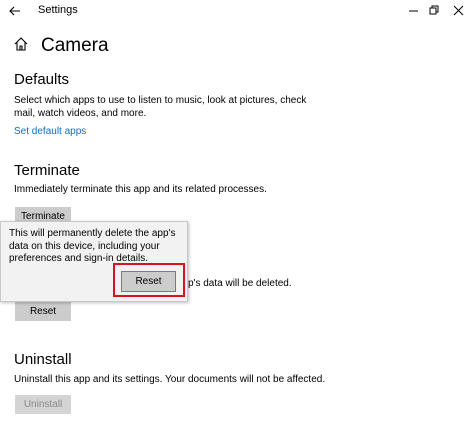 The width and height of the screenshot is (474, 425). I want to click on back-arrow-icon, so click(15, 11).